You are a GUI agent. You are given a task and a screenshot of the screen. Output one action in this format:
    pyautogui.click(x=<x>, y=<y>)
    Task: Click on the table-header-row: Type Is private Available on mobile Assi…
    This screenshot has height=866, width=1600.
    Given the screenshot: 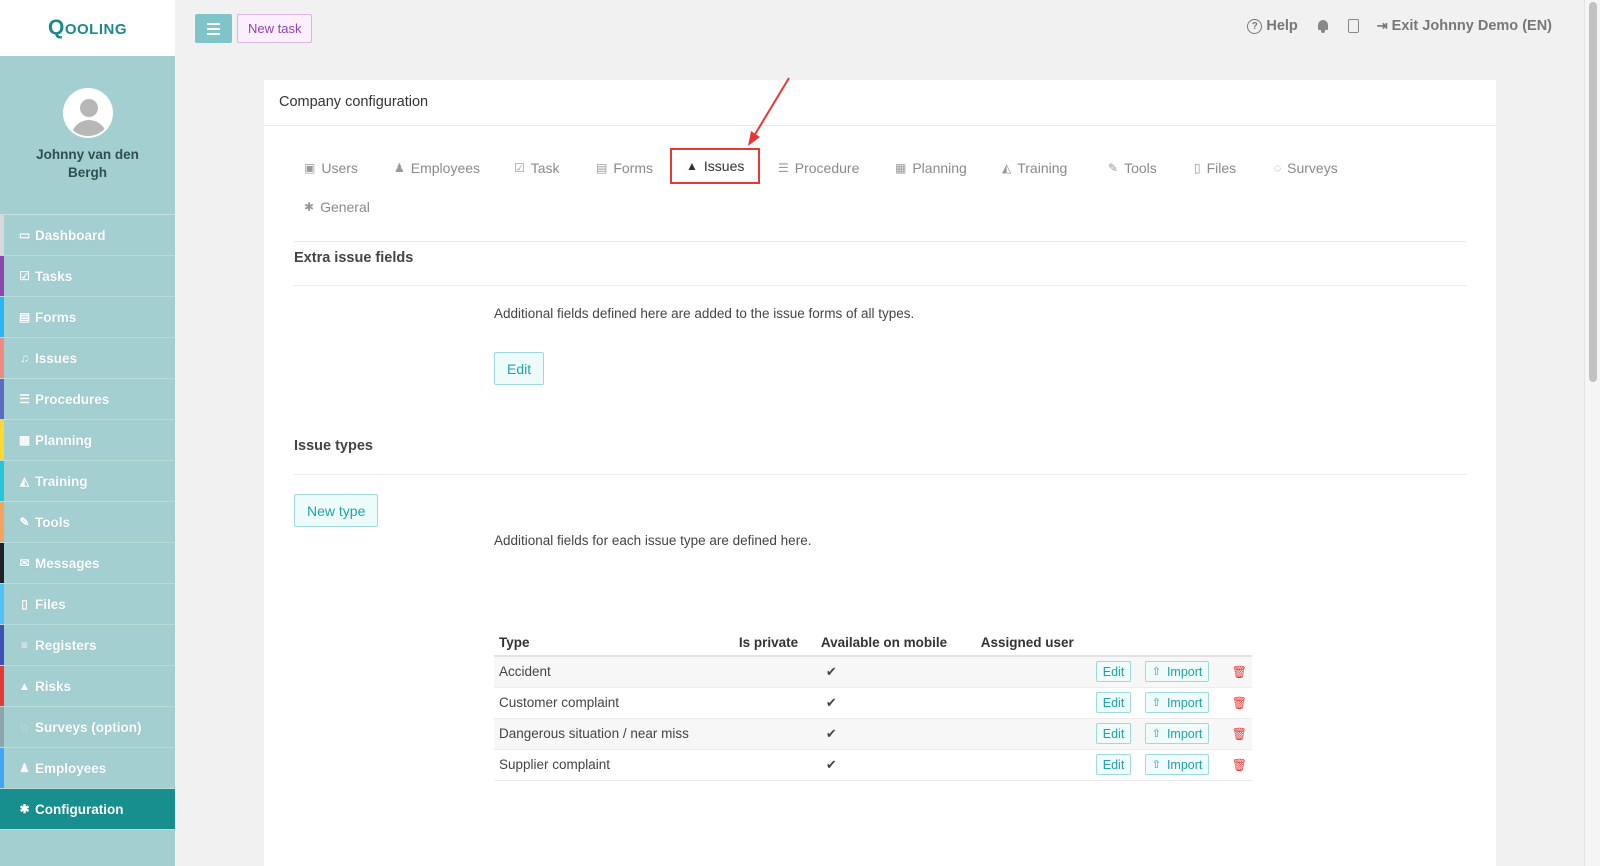 What is the action you would take?
    pyautogui.click(x=873, y=643)
    